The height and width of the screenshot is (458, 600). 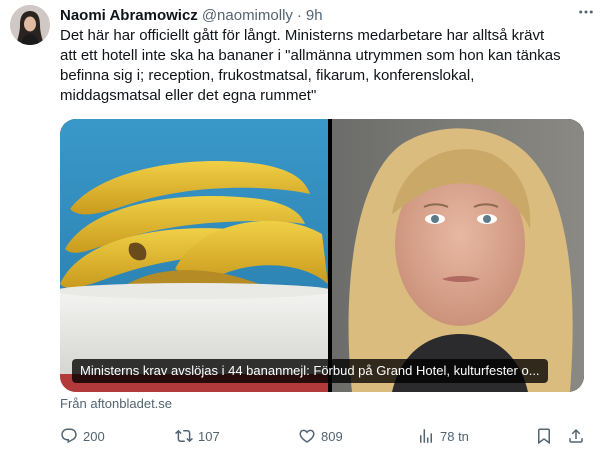 I want to click on more-dots-icon, so click(x=586, y=12).